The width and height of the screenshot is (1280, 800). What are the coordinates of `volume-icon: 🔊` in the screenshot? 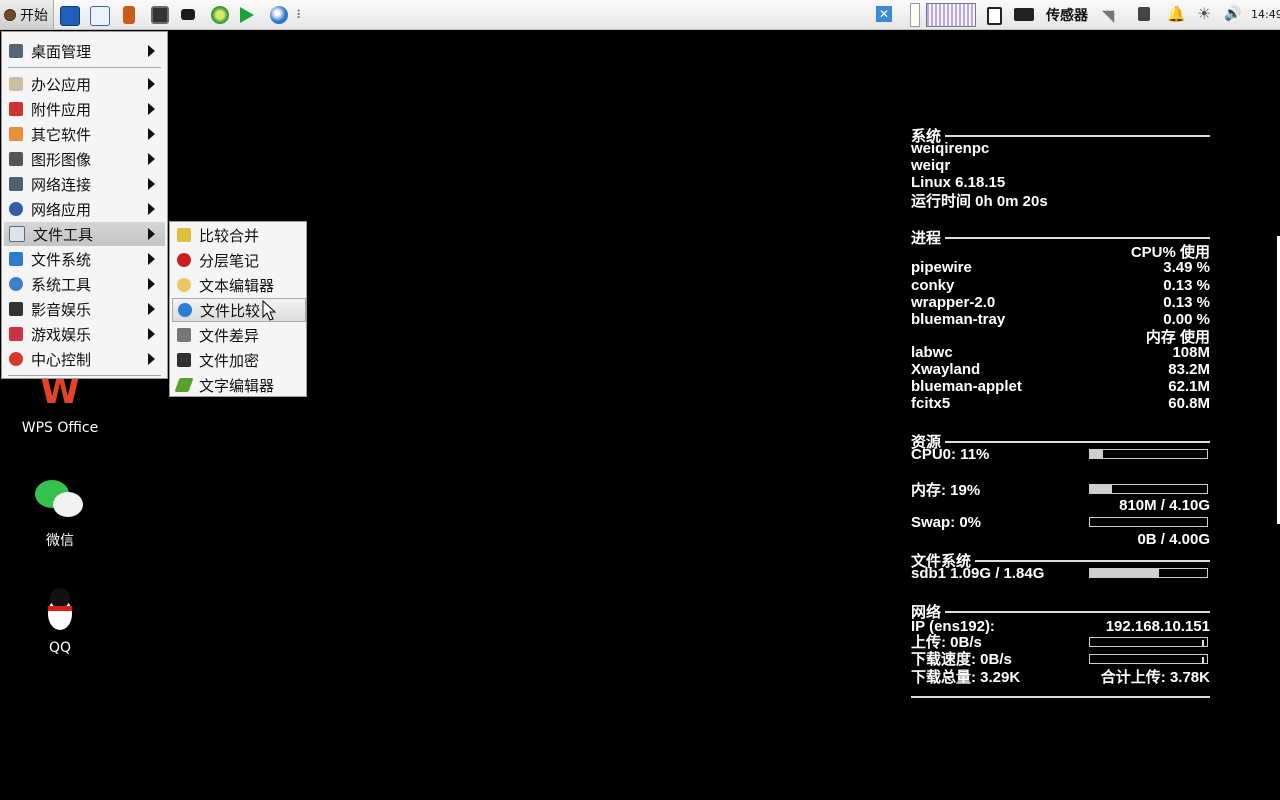 It's located at (1232, 14).